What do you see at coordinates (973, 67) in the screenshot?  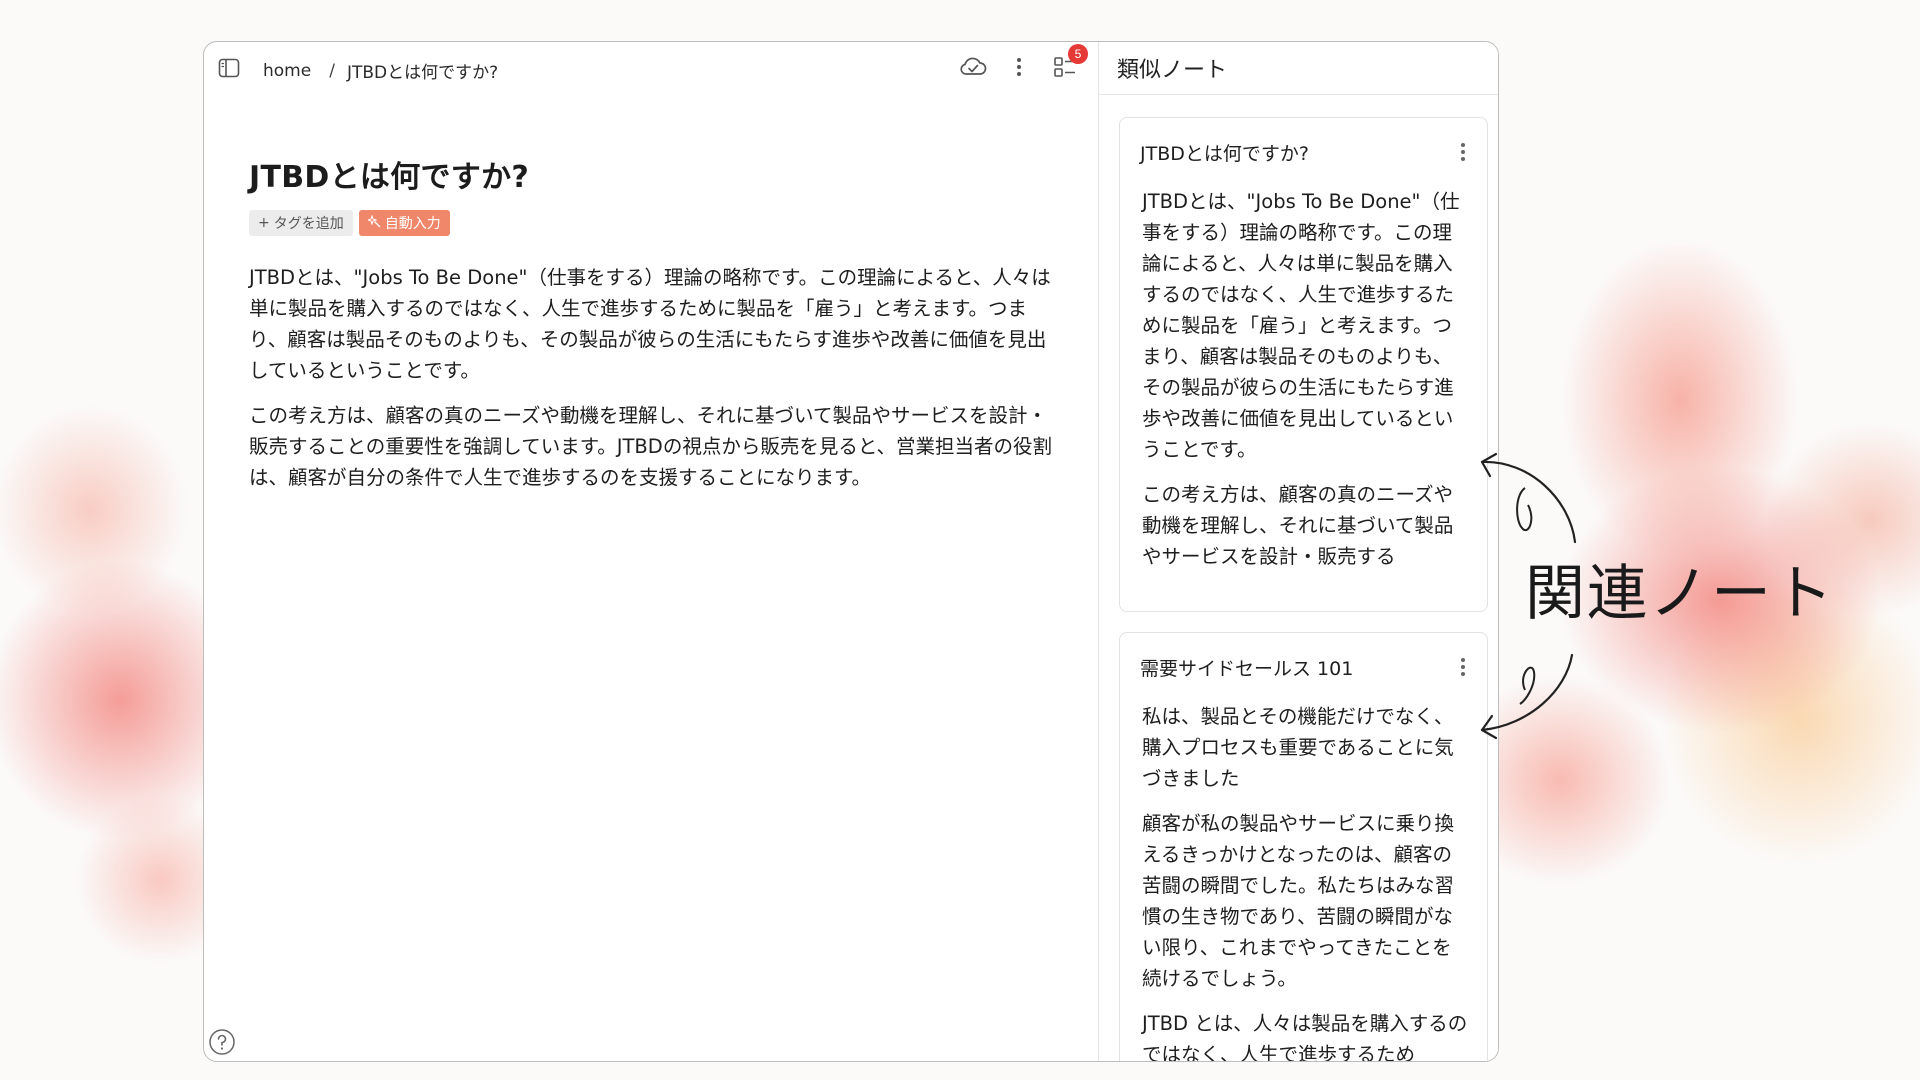 I see `cloud-sync-icon` at bounding box center [973, 67].